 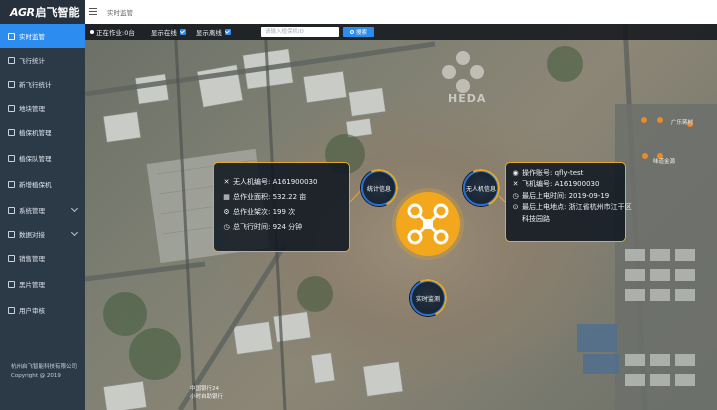 I want to click on drone-hub, so click(x=428, y=224).